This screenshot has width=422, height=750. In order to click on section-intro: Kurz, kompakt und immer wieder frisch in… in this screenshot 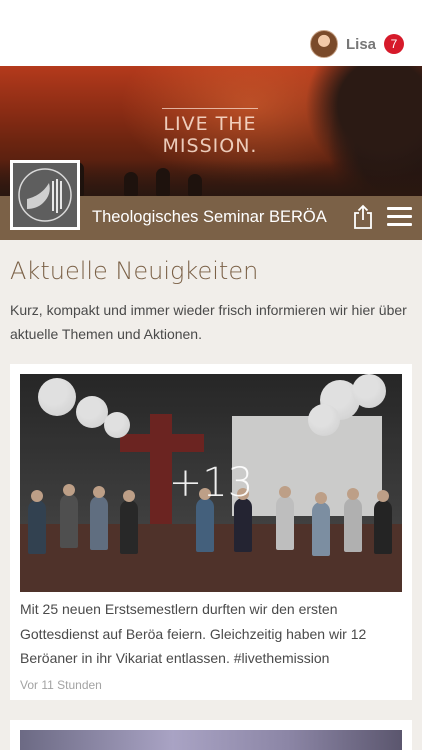, I will do `click(208, 322)`.